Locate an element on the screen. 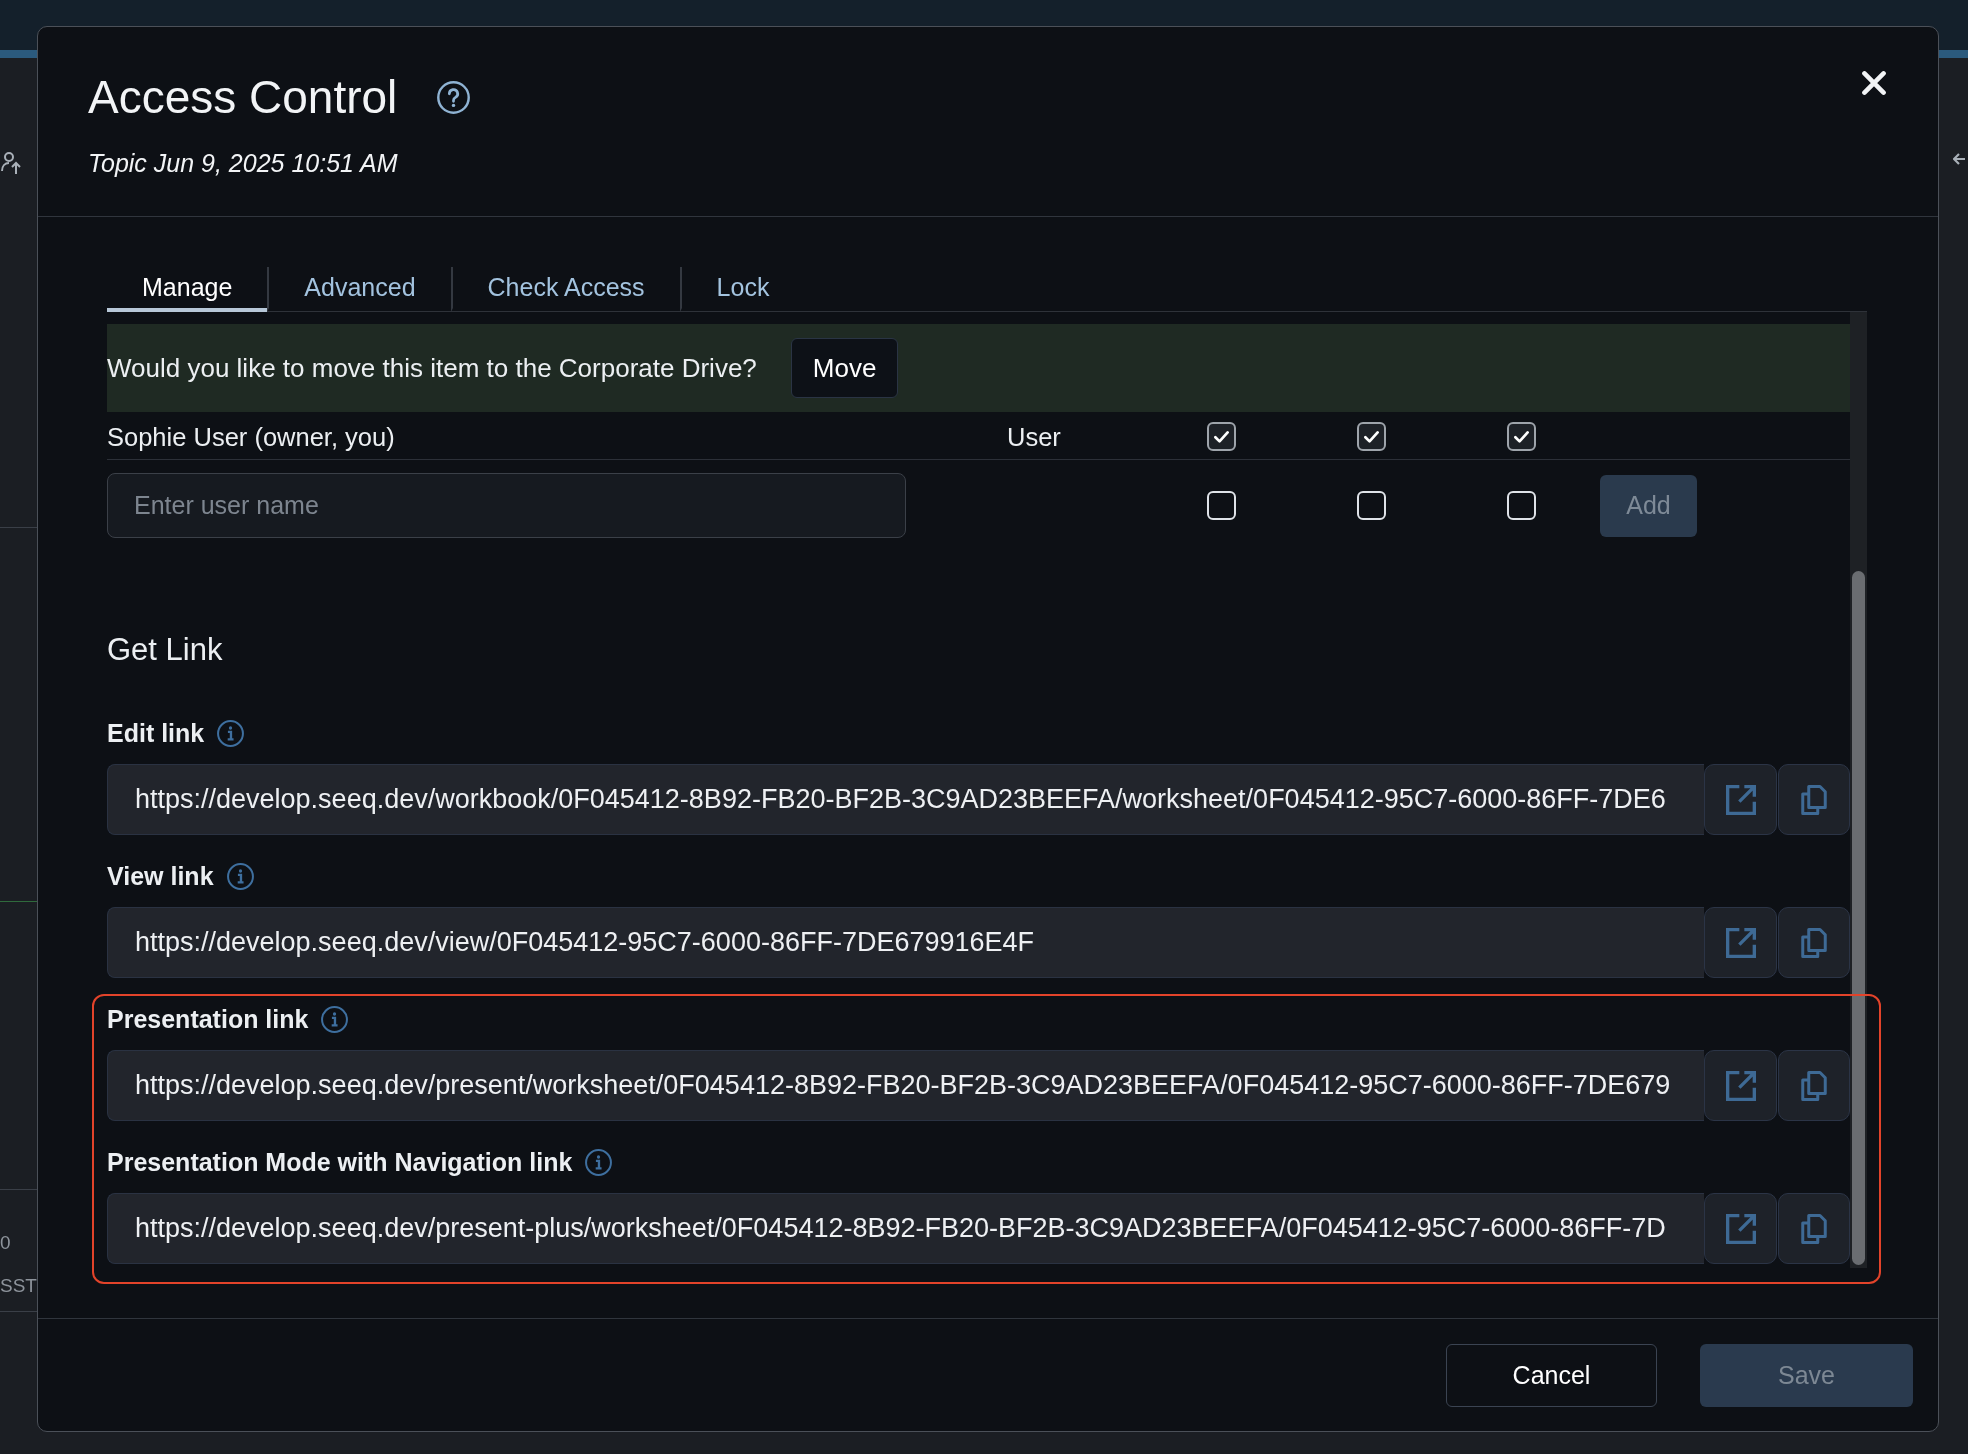 Image resolution: width=1968 pixels, height=1454 pixels. scrollbar is located at coordinates (1858, 790).